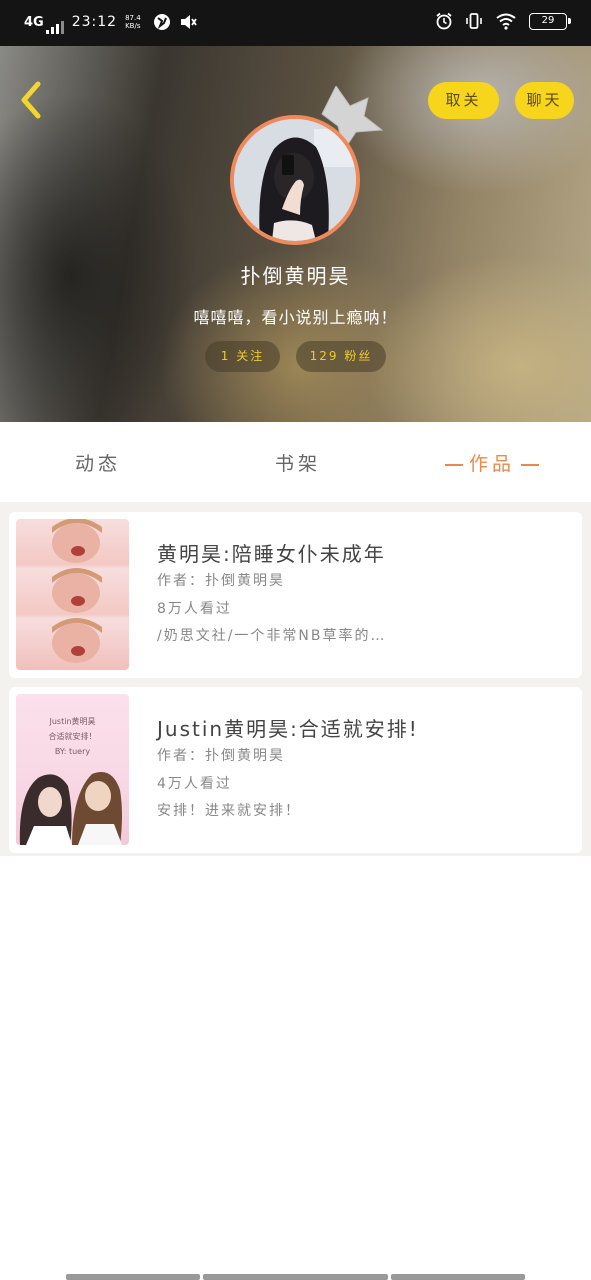  What do you see at coordinates (54, 27) in the screenshot?
I see `signal-icon` at bounding box center [54, 27].